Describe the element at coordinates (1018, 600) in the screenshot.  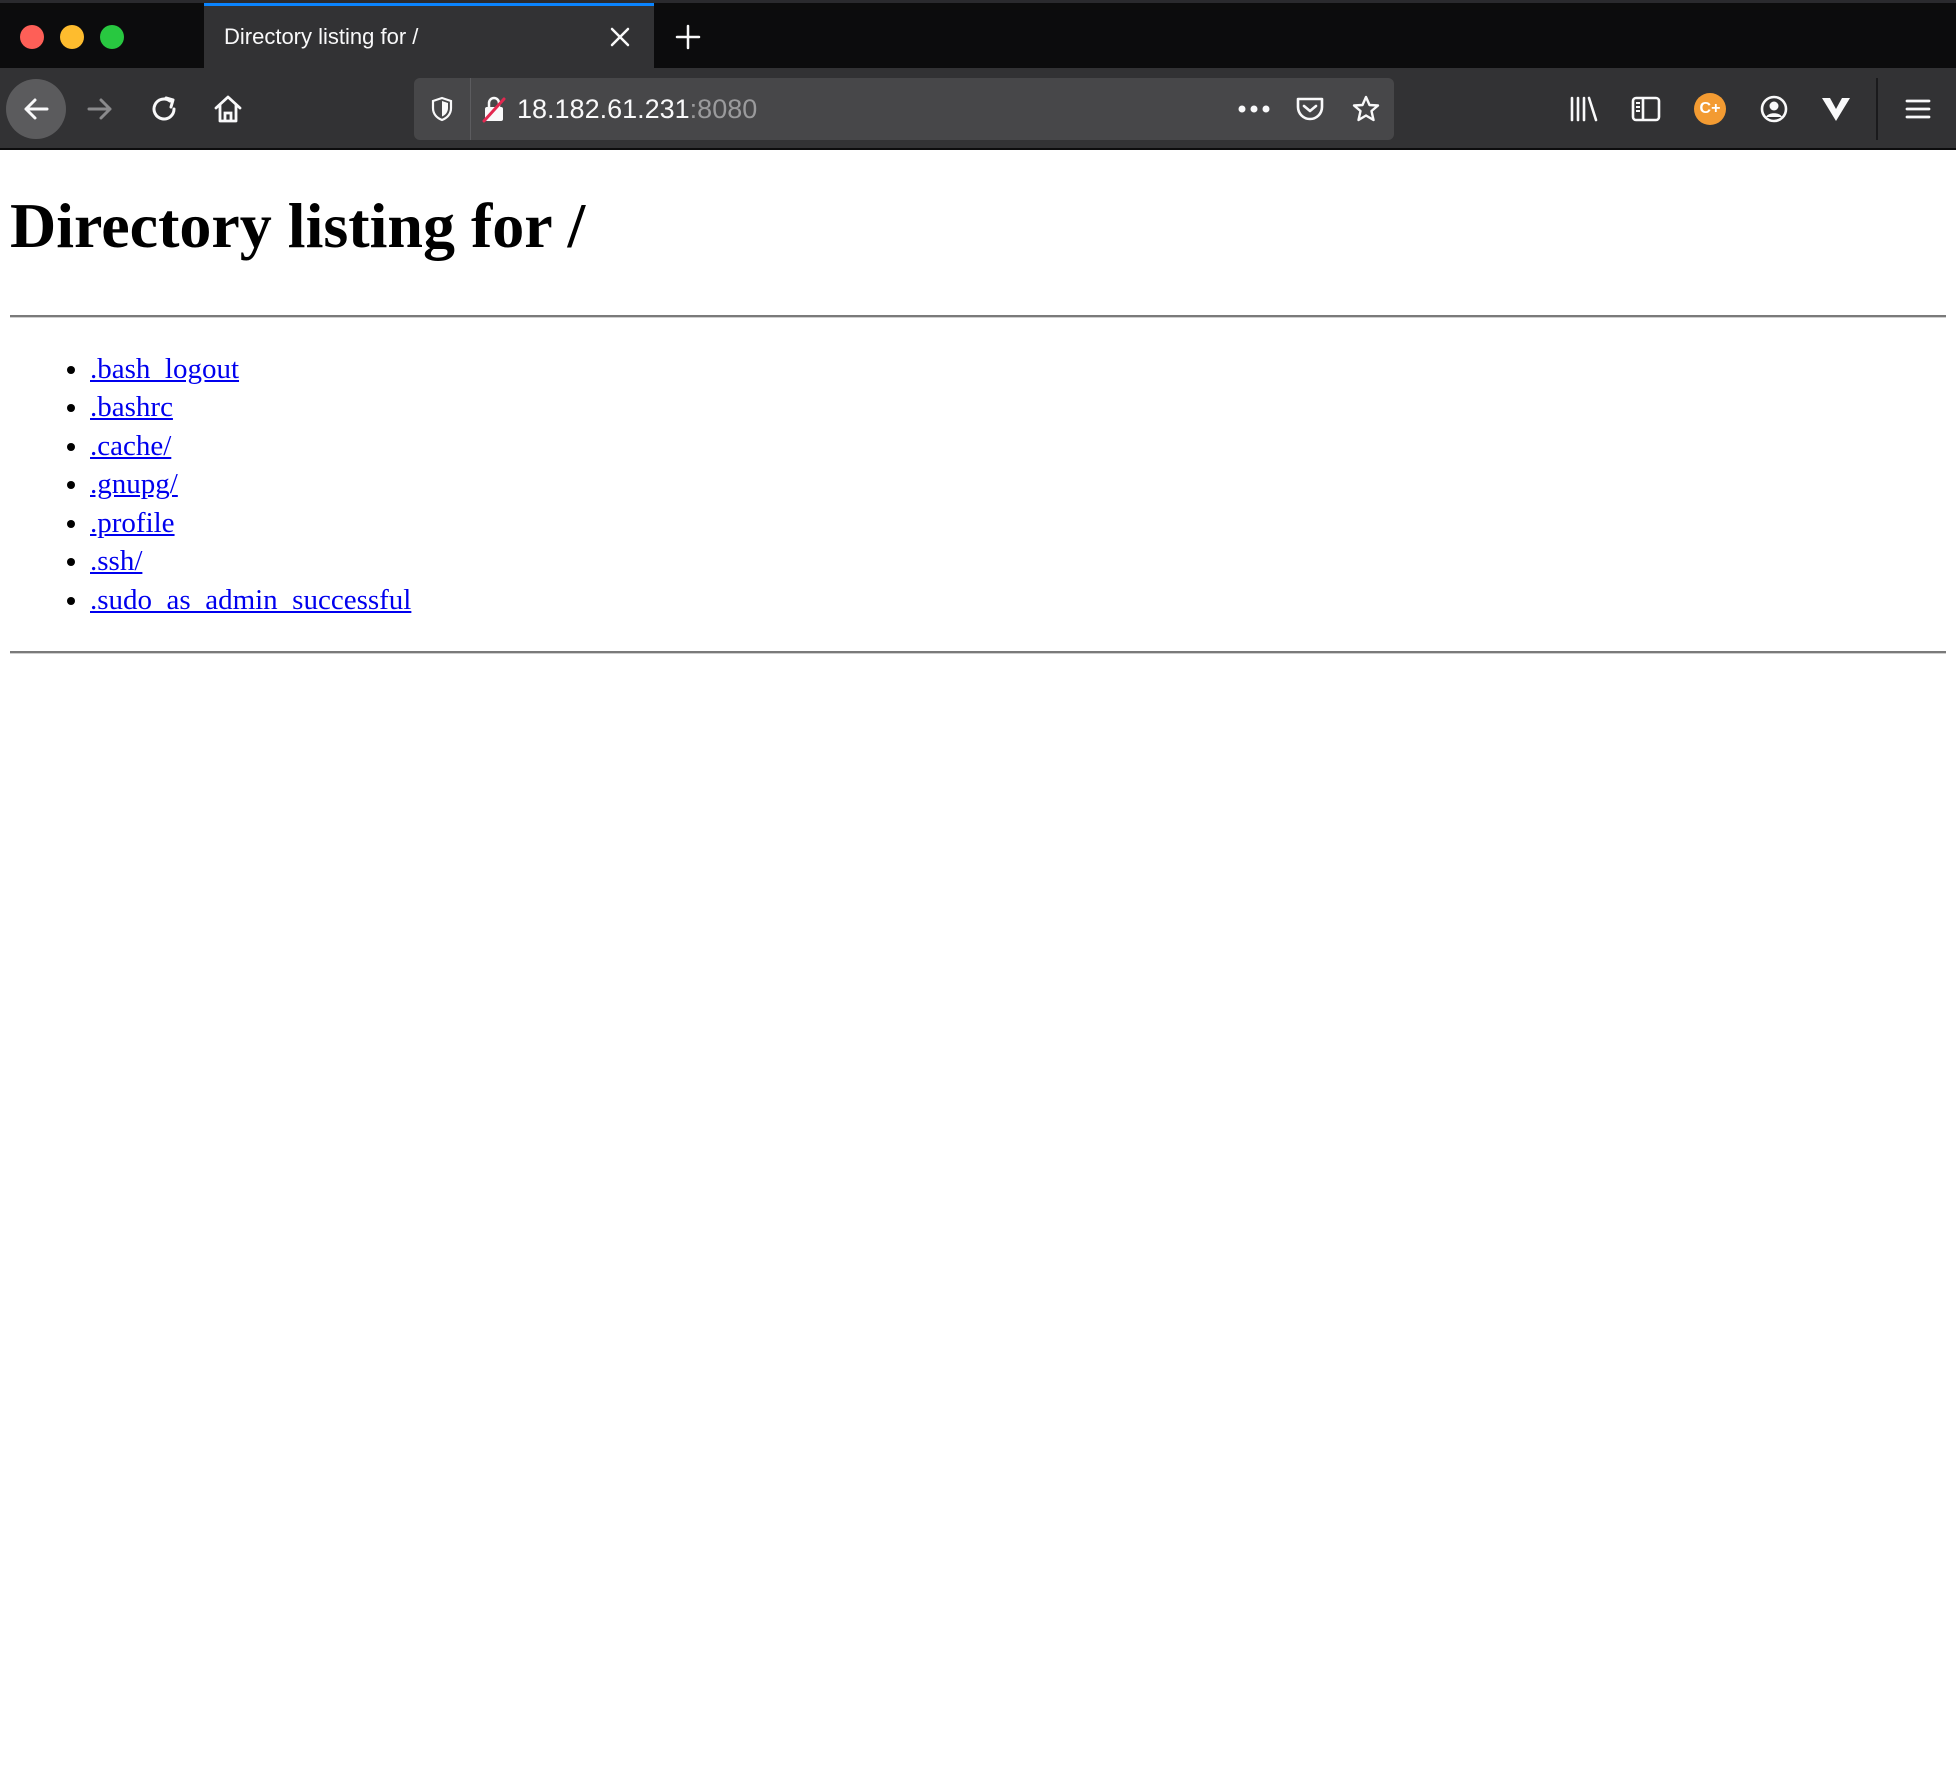
I see `list-item: .sudo_as_admin_successful` at that location.